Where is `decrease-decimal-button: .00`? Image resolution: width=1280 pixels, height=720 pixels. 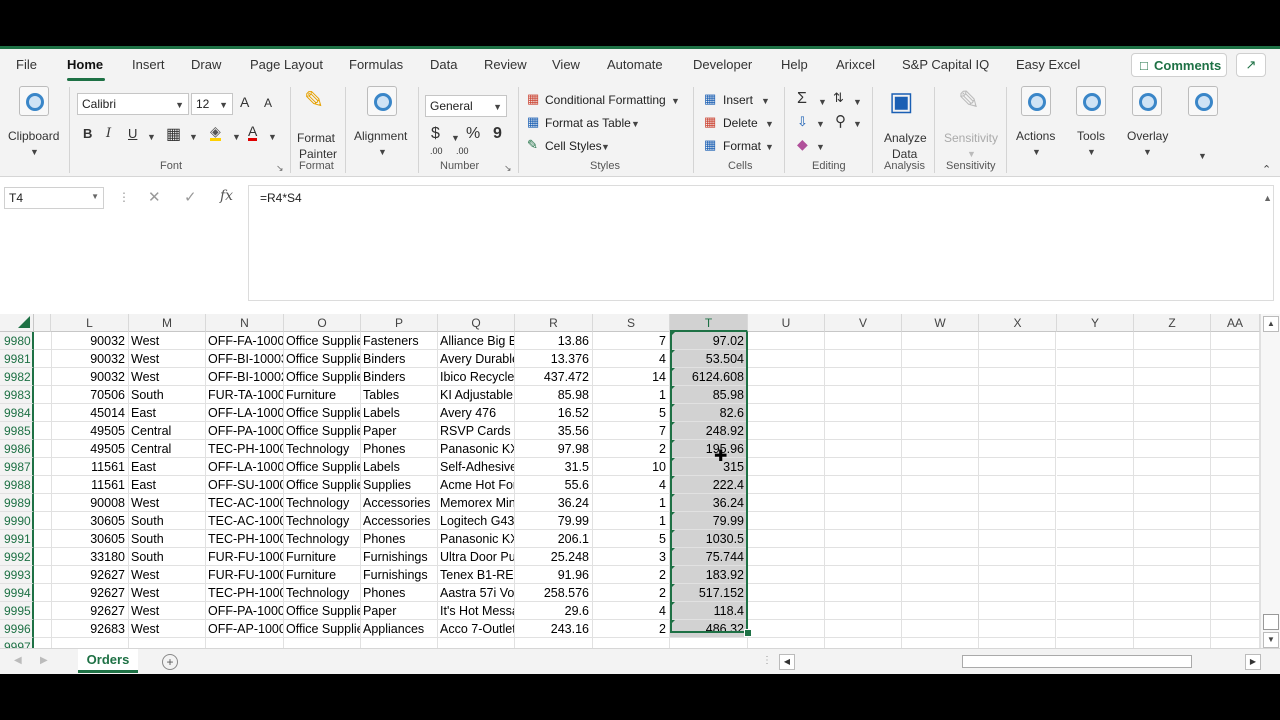 decrease-decimal-button: .00 is located at coordinates (462, 151).